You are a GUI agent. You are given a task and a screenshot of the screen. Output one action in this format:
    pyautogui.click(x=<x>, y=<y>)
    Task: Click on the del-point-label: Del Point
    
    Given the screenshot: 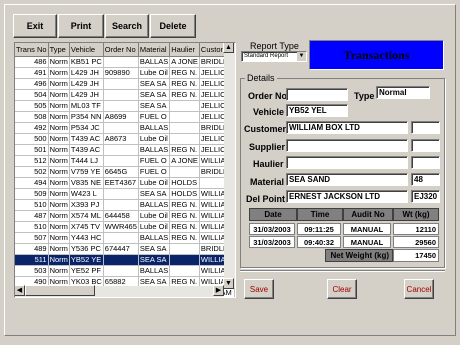 What is the action you would take?
    pyautogui.click(x=266, y=199)
    